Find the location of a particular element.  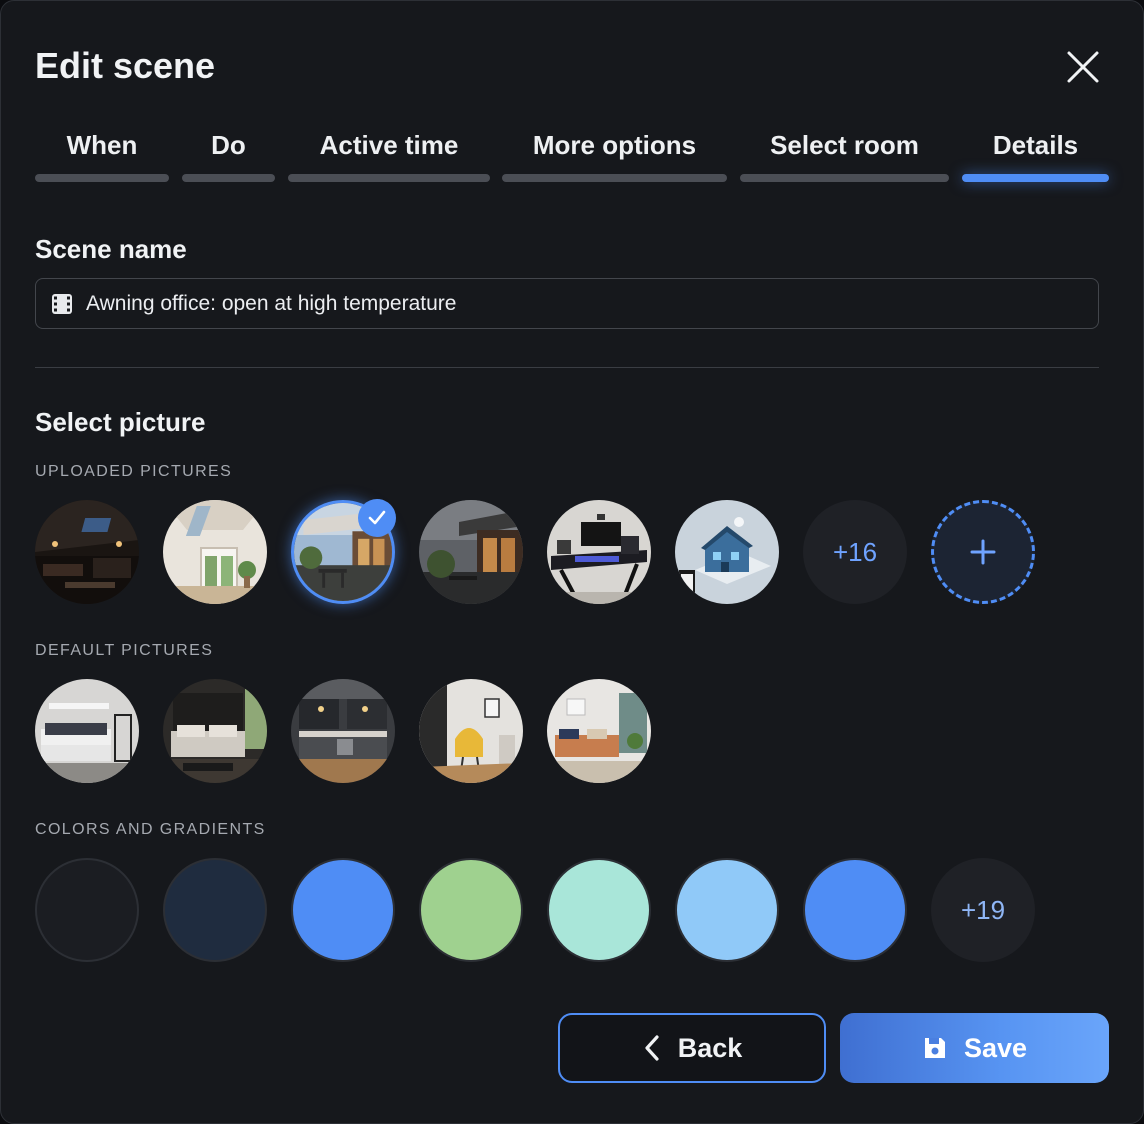

tab-label: Details is located at coordinates (1035, 145).